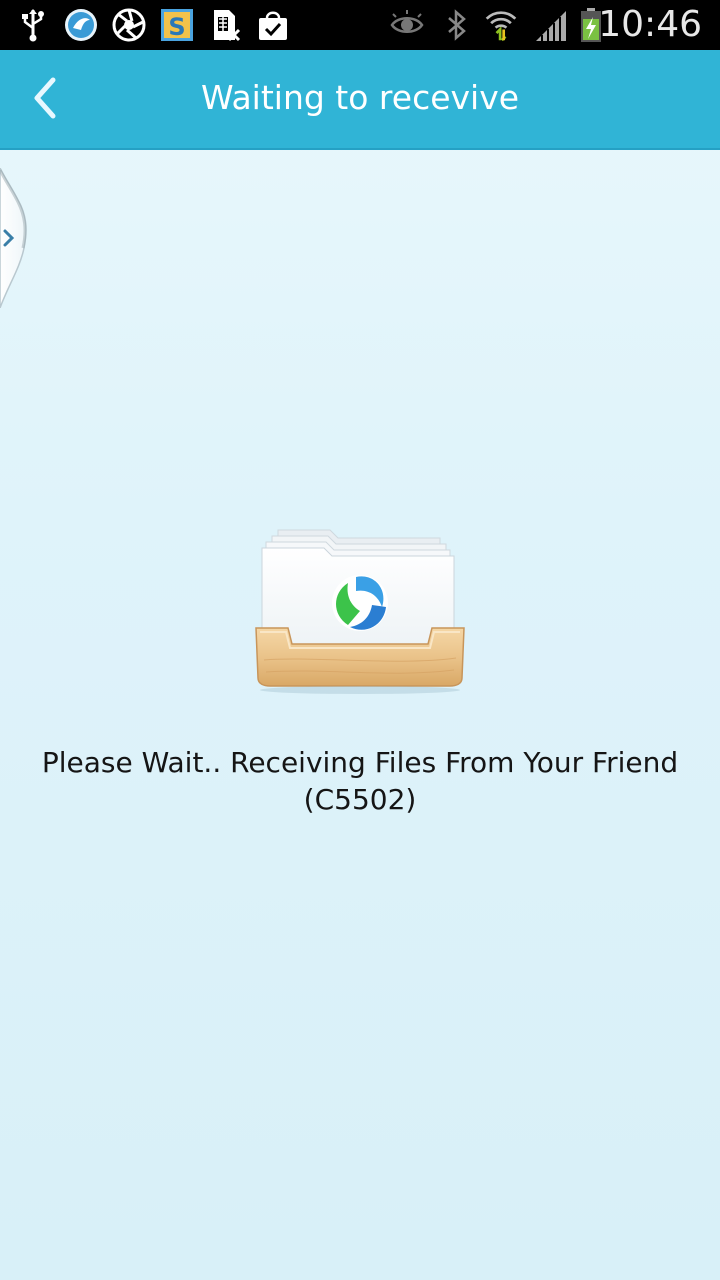  What do you see at coordinates (360, 607) in the screenshot?
I see `folder-tray-icon` at bounding box center [360, 607].